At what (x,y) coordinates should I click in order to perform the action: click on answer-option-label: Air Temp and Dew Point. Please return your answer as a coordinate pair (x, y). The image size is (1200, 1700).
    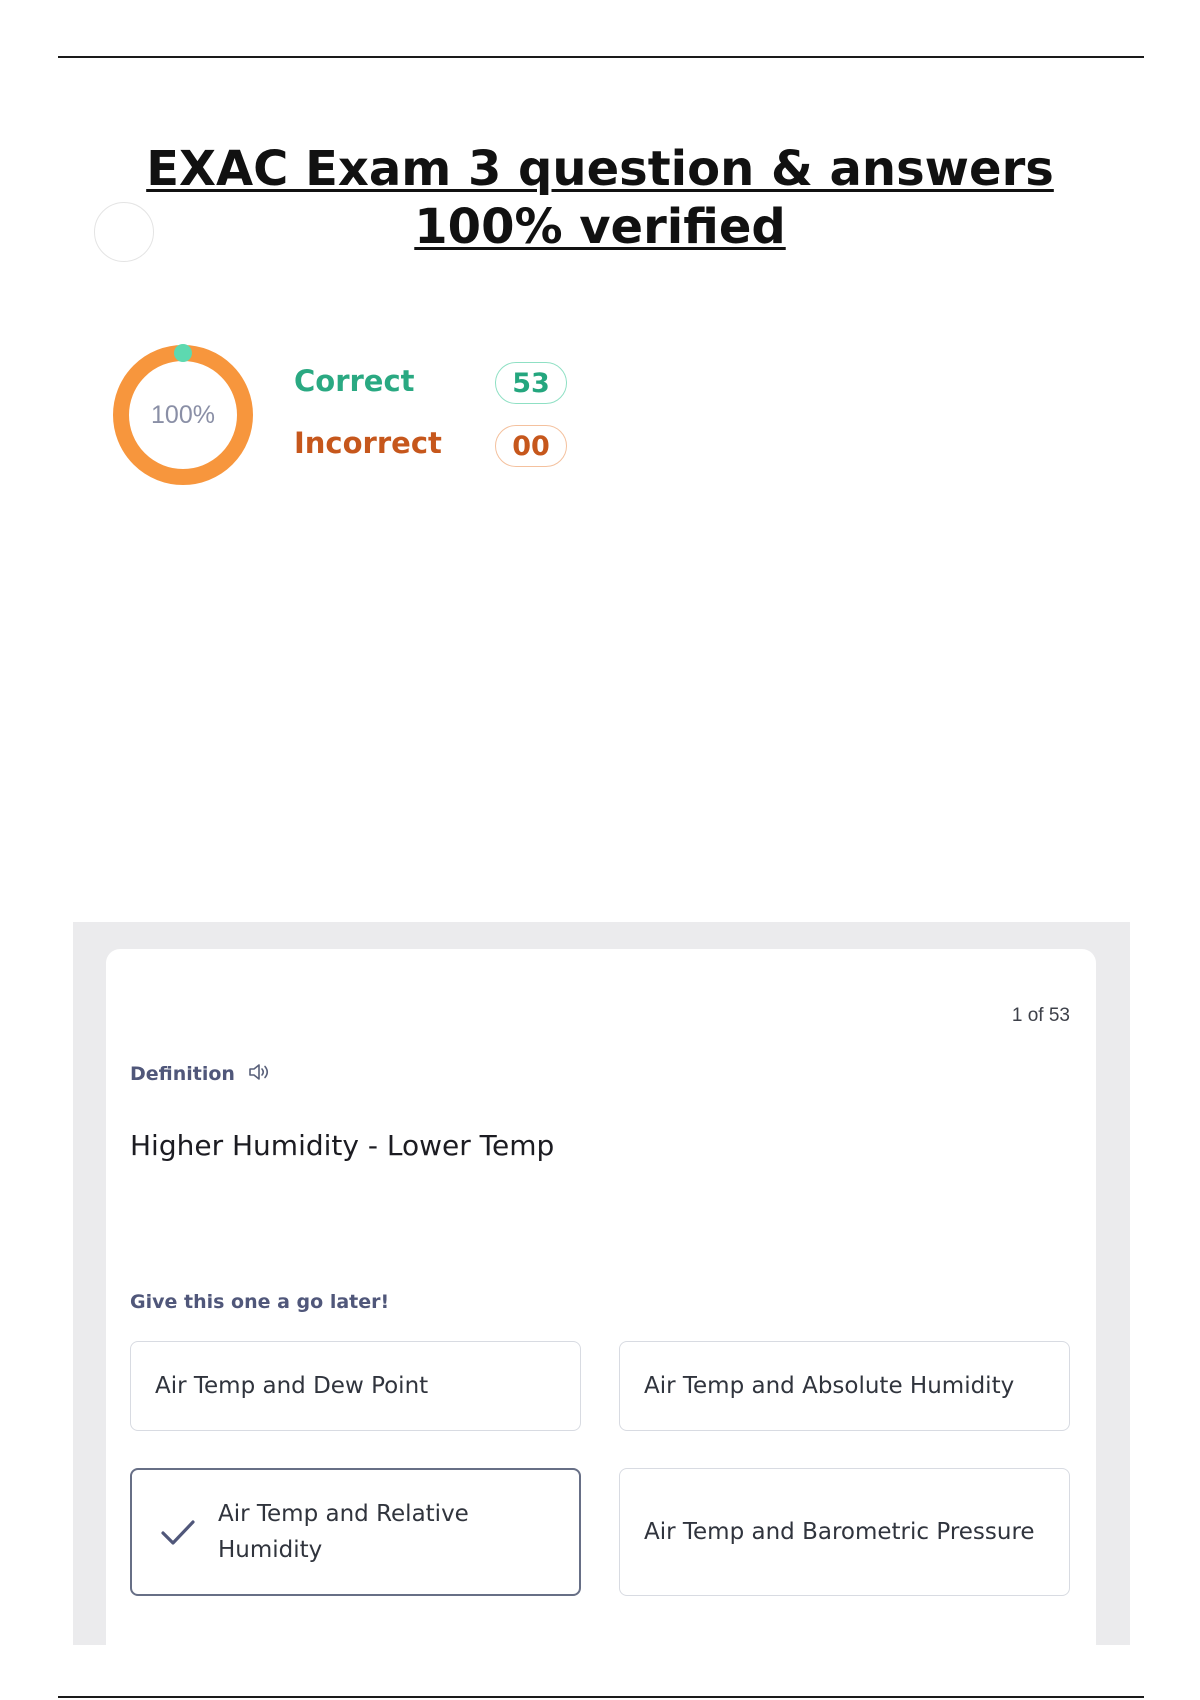
    Looking at the image, I should click on (292, 1386).